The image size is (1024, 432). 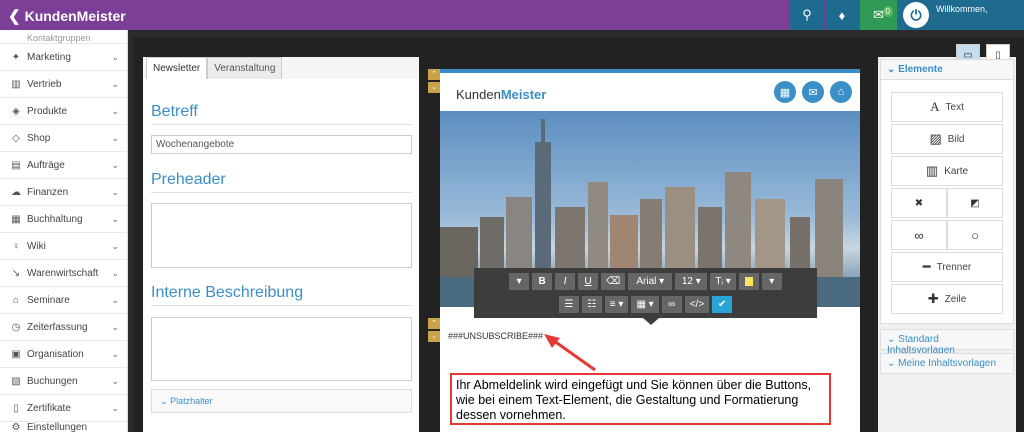 I want to click on text-icon: A, so click(x=935, y=106).